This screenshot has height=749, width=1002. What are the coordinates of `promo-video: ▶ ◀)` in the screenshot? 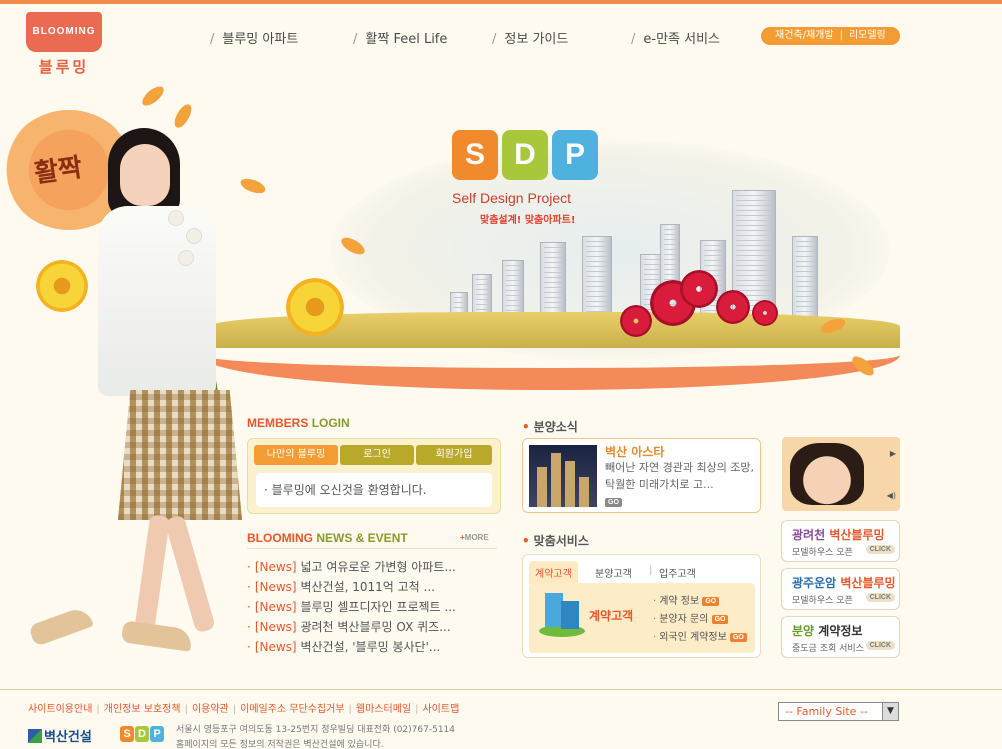 It's located at (841, 474).